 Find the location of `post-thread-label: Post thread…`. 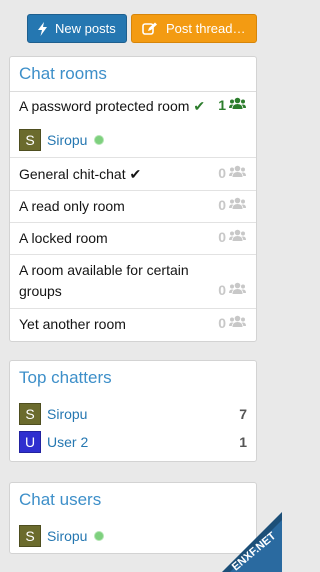

post-thread-label: Post thread… is located at coordinates (206, 28).